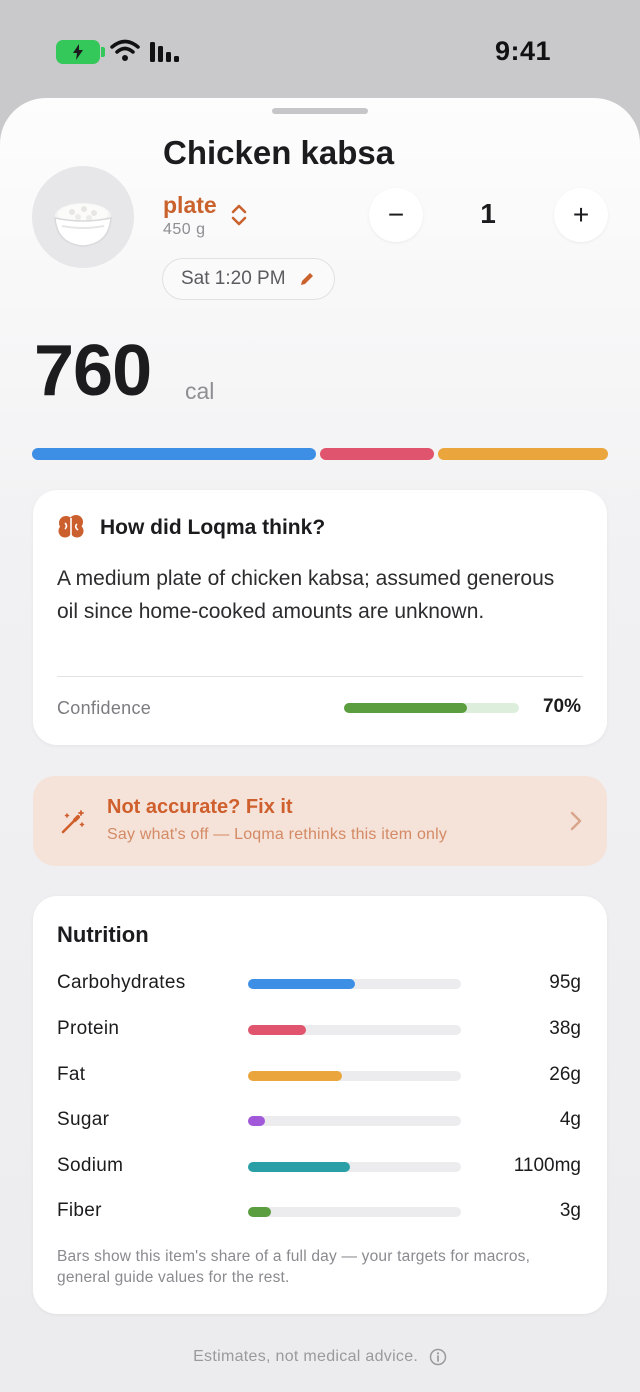 This screenshot has height=1392, width=640. I want to click on brain-icon, so click(71, 526).